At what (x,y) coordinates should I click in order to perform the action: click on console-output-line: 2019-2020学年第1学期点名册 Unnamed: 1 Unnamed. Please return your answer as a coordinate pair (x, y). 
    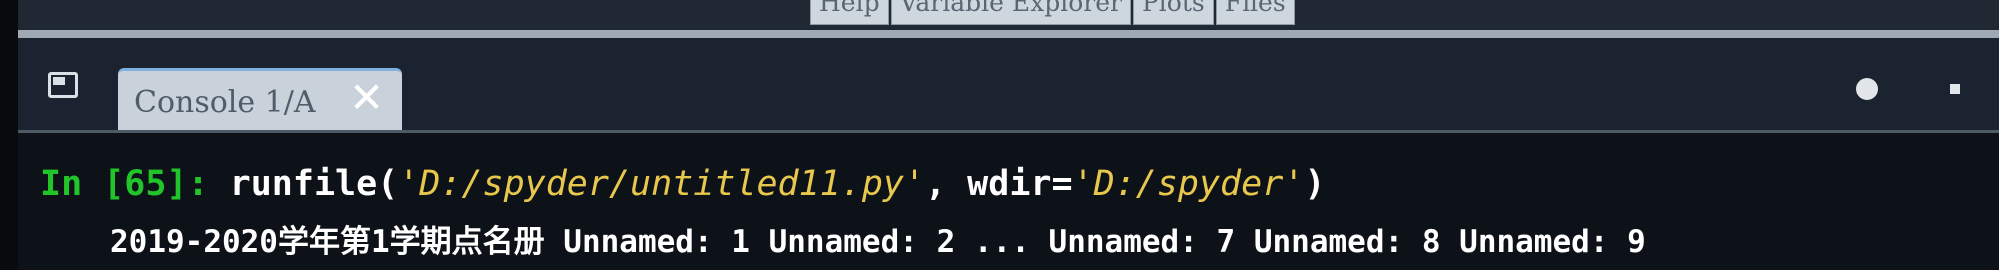
    Looking at the image, I should click on (878, 242).